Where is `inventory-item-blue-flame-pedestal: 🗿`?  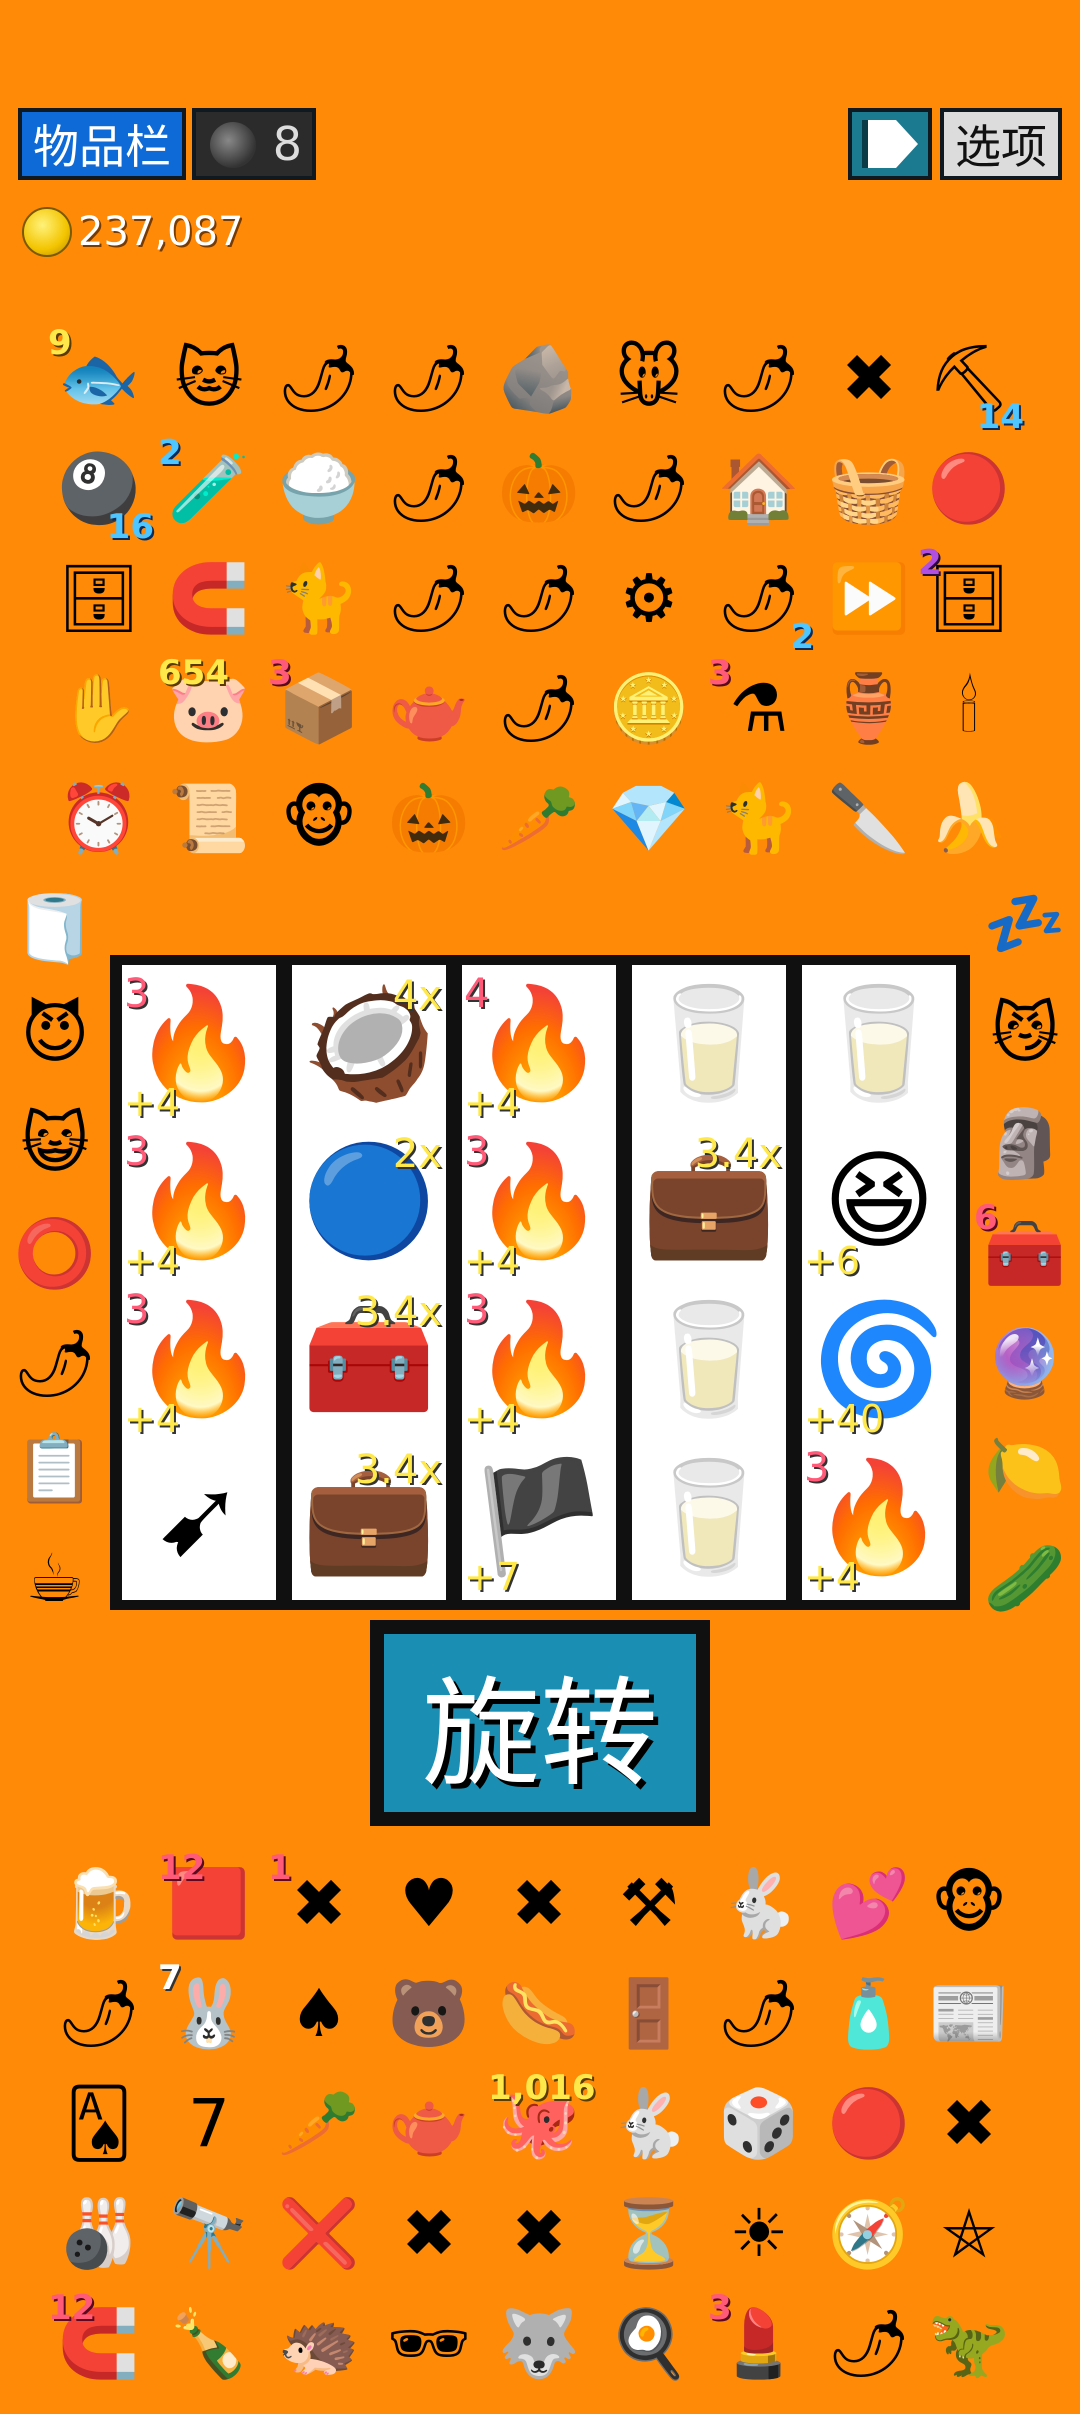 inventory-item-blue-flame-pedestal: 🗿 is located at coordinates (1025, 1144).